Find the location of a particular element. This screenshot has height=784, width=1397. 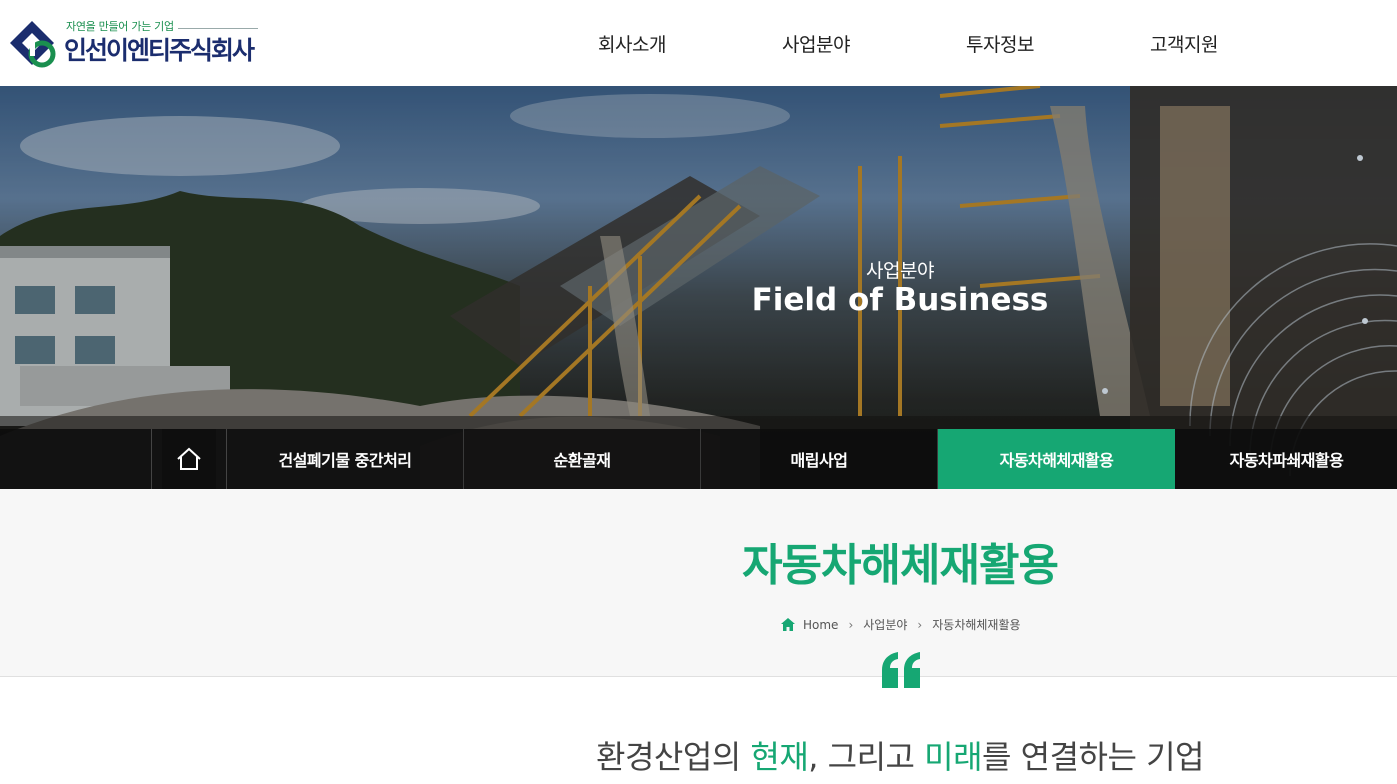

slogan-highlight-future: 미래 is located at coordinates (953, 757).